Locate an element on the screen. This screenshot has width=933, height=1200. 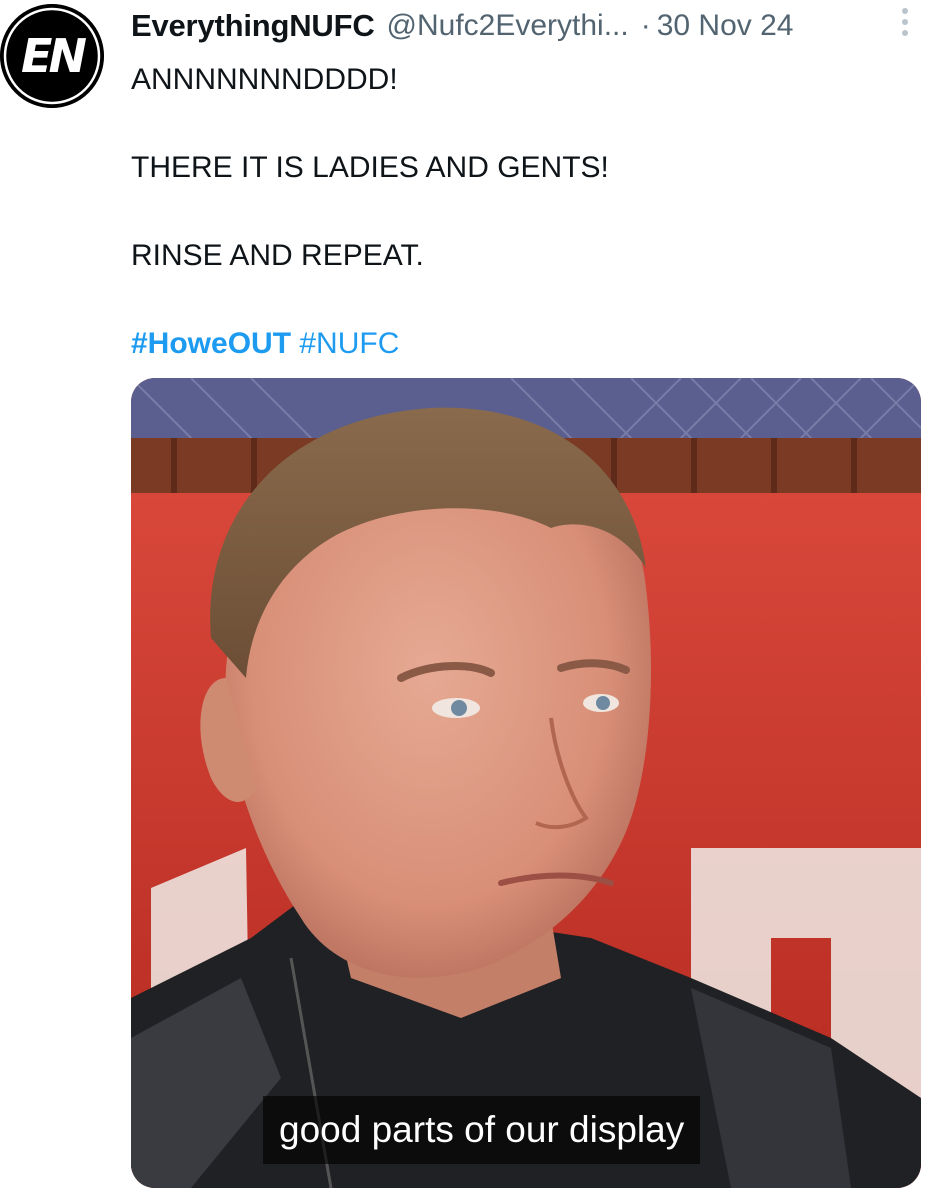
hashtag-nufc: #NUFC is located at coordinates (349, 343).